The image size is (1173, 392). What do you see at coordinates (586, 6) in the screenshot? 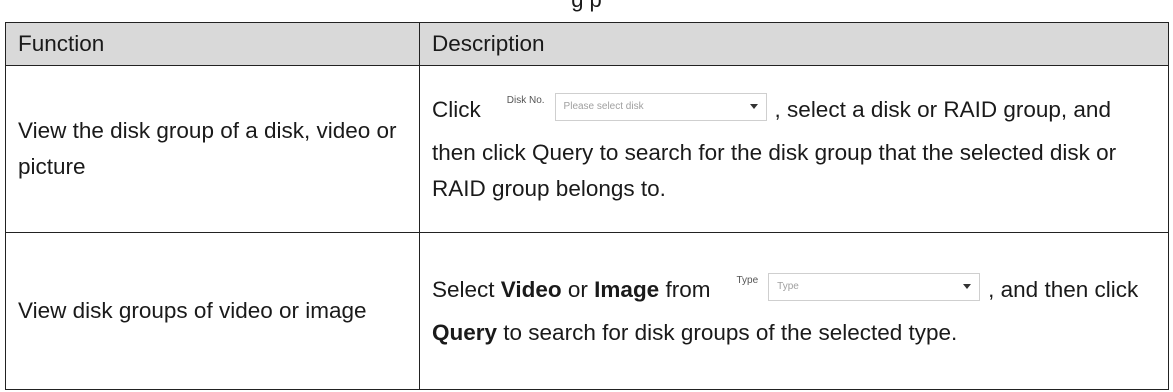
I see `table-caption: g p` at bounding box center [586, 6].